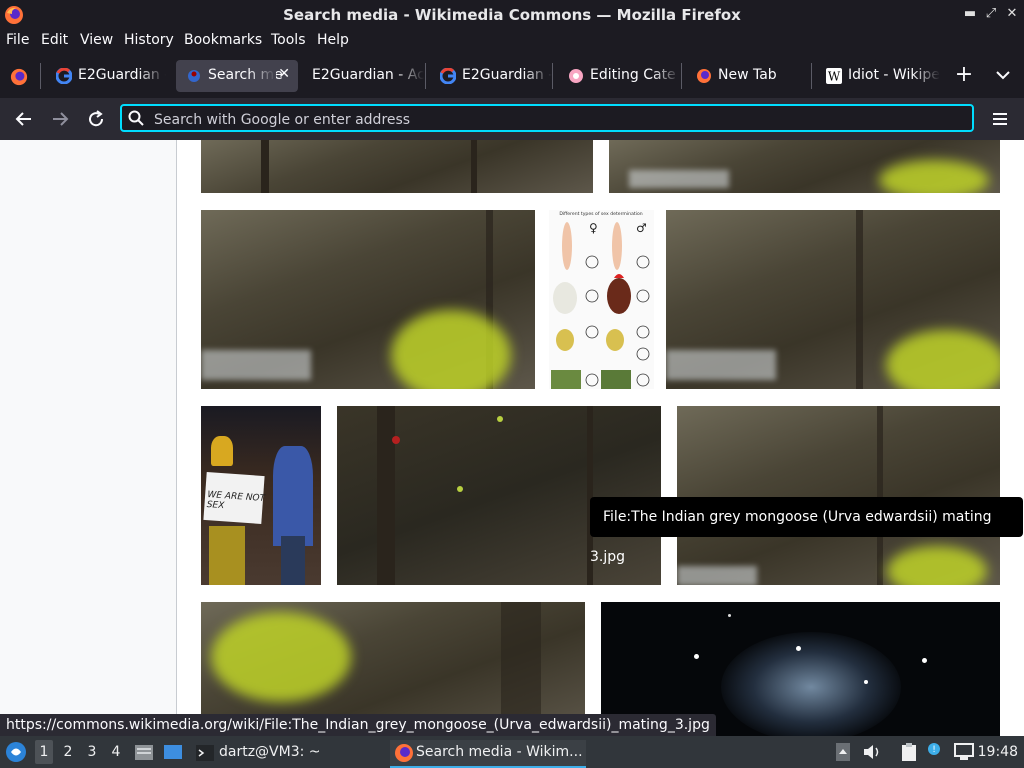  Describe the element at coordinates (194, 76) in the screenshot. I see `wikimedia-icon` at that location.